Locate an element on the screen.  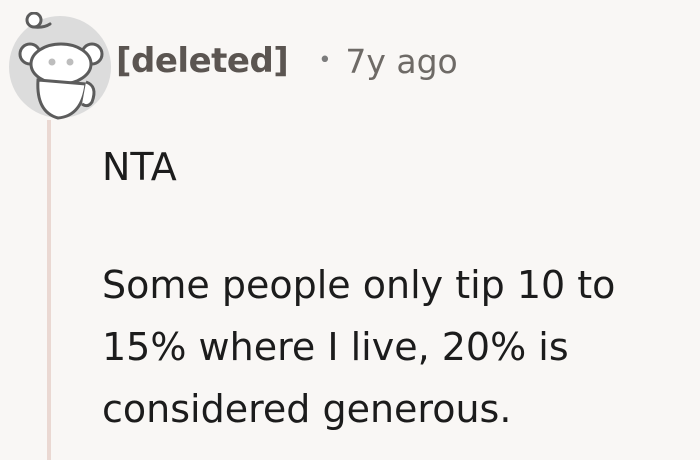
comment-paragraph: NTA is located at coordinates (139, 167).